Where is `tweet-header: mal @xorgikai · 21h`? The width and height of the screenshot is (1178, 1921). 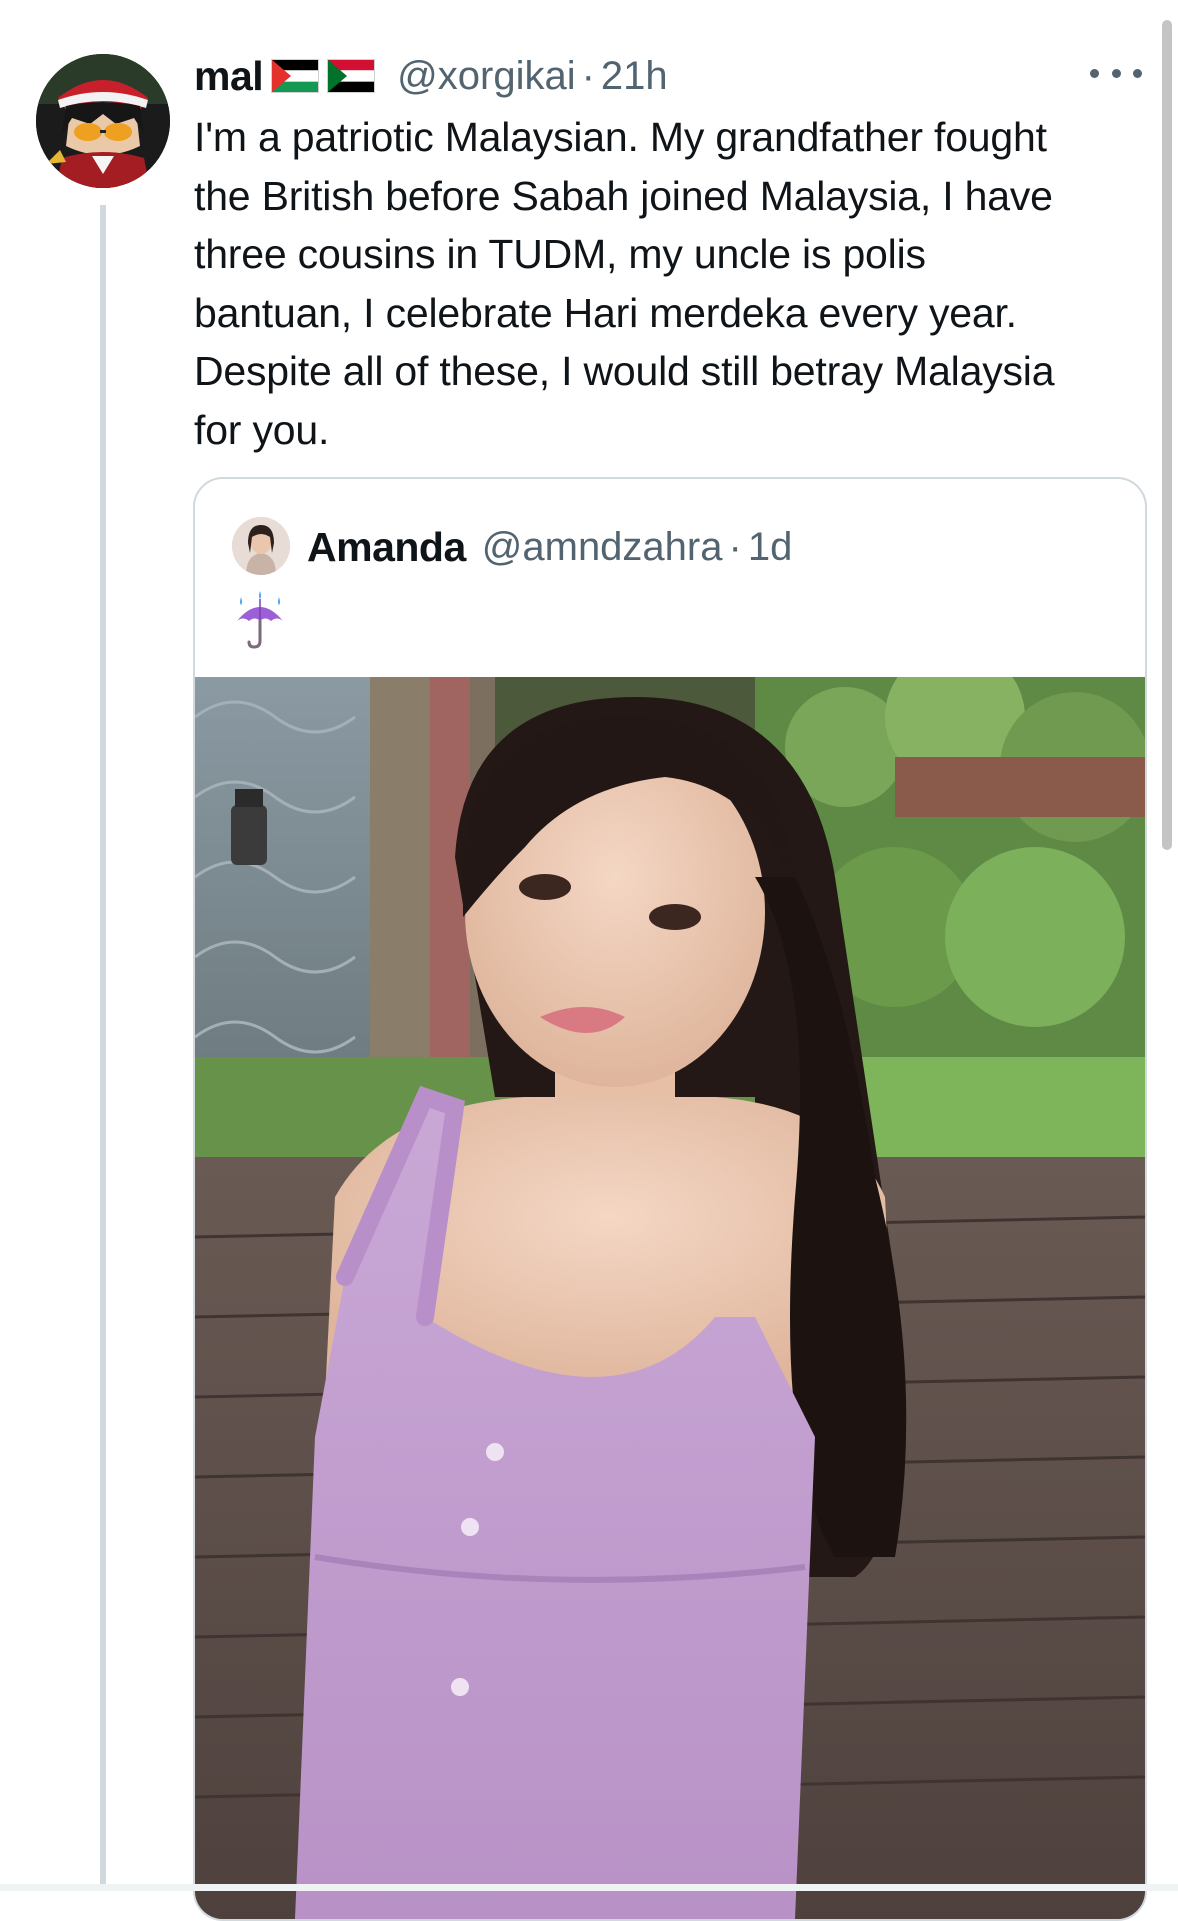 tweet-header: mal @xorgikai · 21h is located at coordinates (431, 76).